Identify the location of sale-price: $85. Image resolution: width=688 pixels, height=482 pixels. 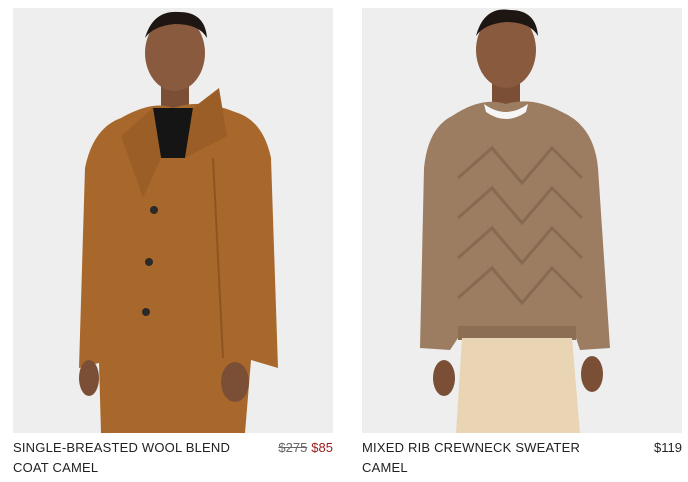
(322, 447).